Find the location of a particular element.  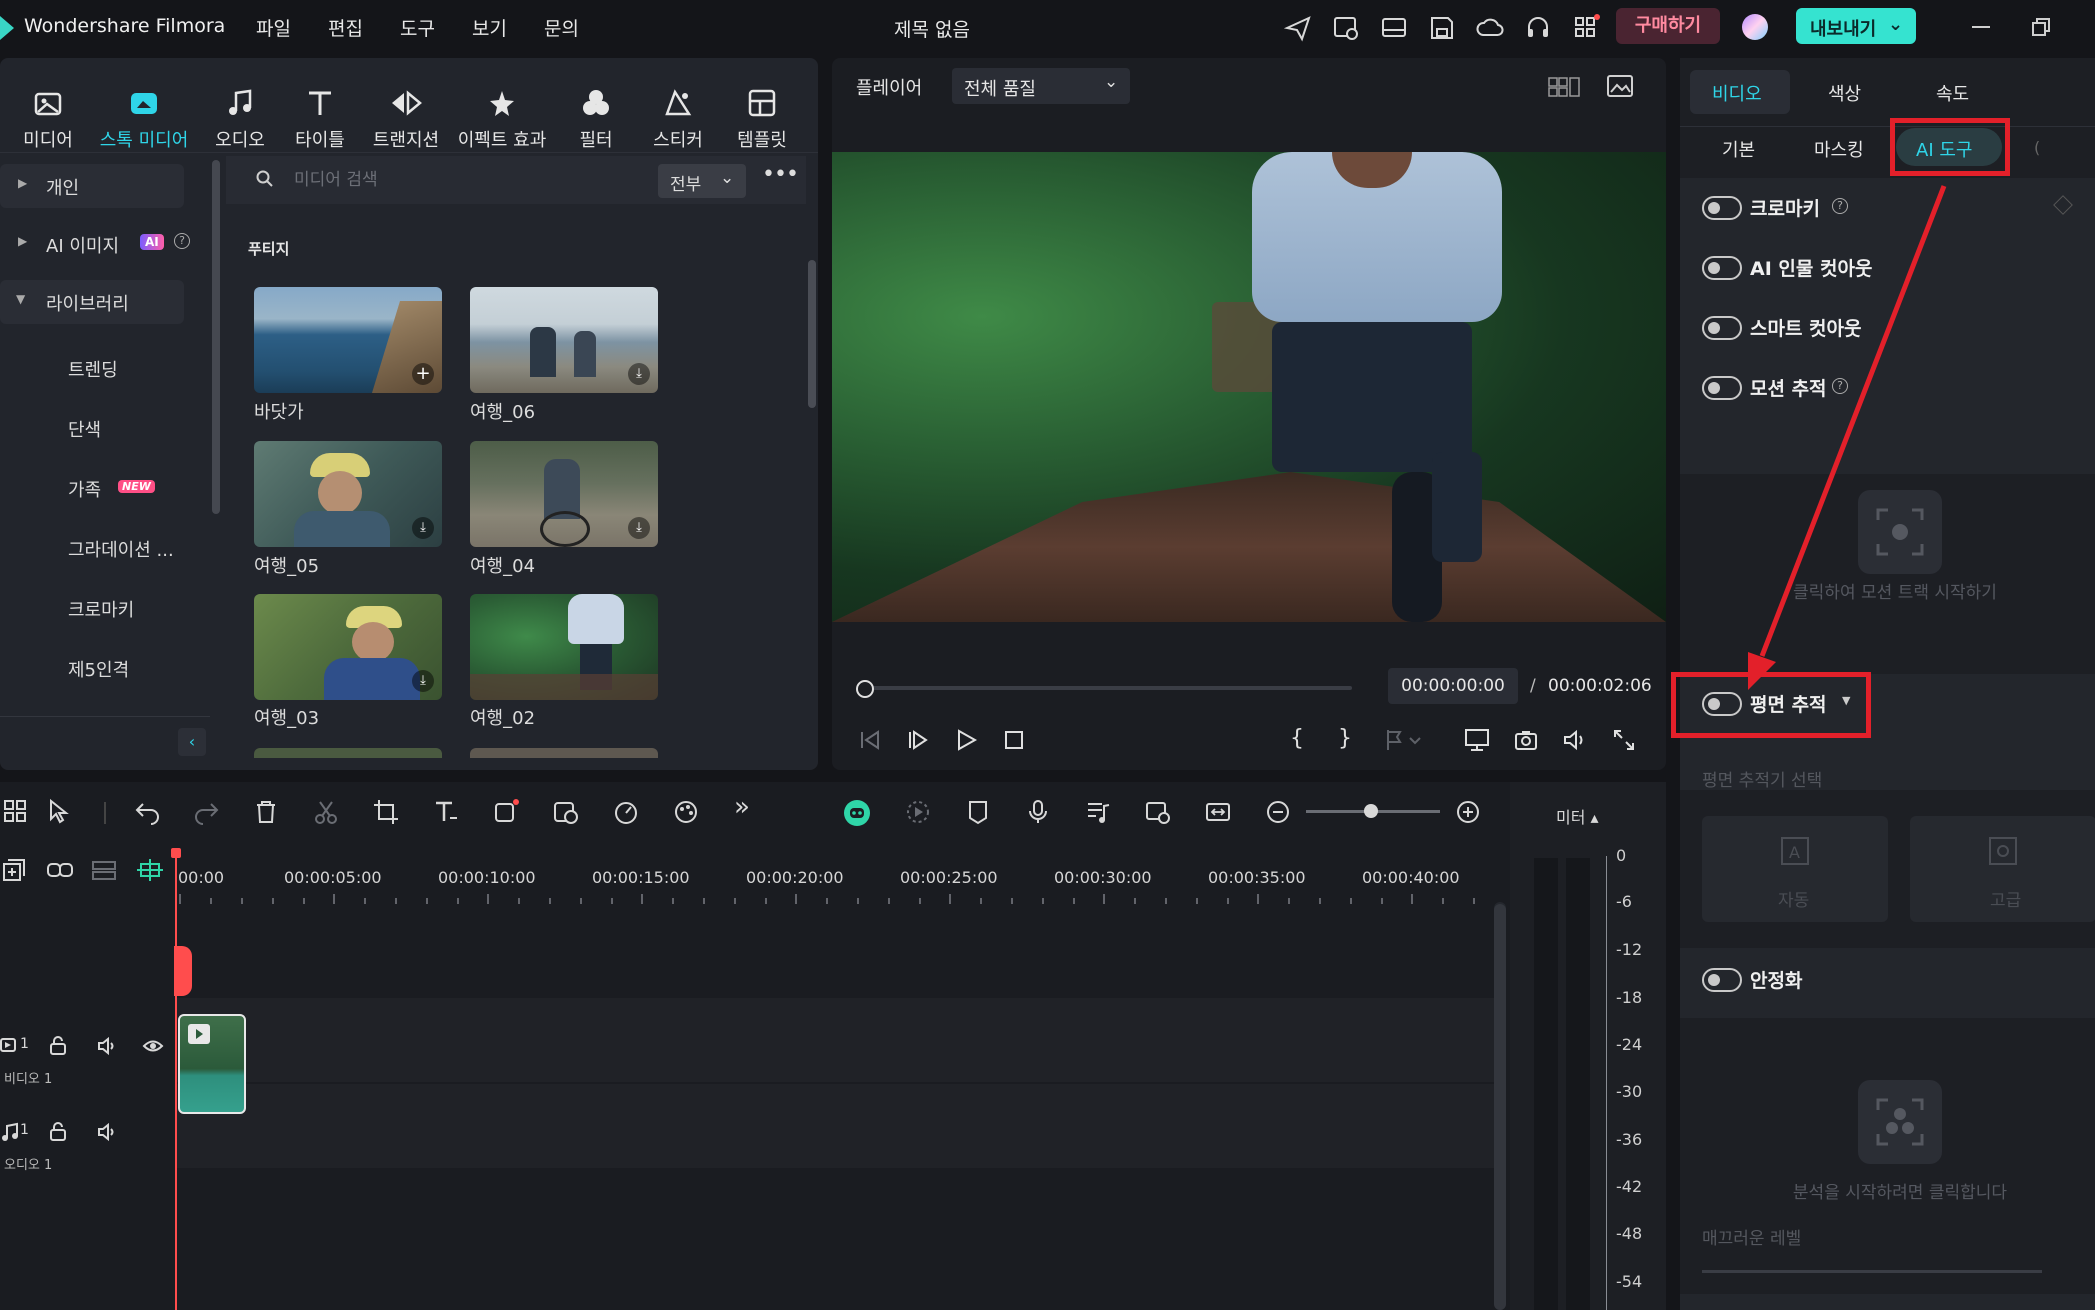

video-track-row is located at coordinates (841, 1040).